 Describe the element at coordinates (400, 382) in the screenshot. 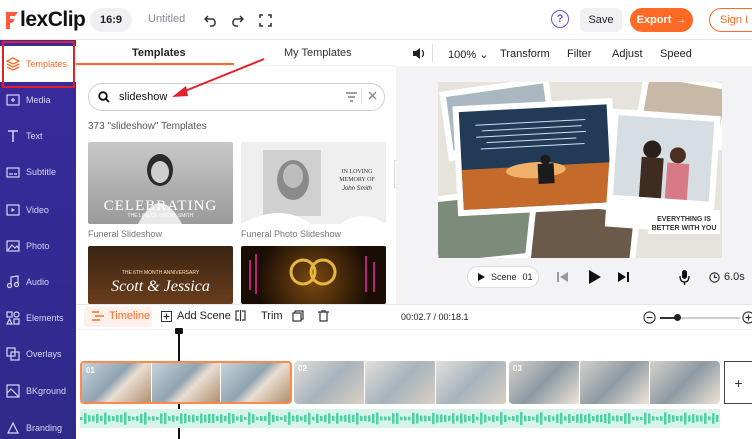

I see `scene-clip: 02` at that location.